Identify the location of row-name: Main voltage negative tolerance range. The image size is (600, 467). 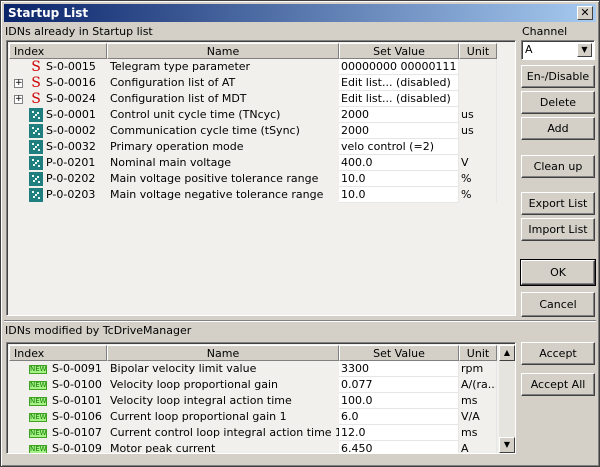
(217, 194).